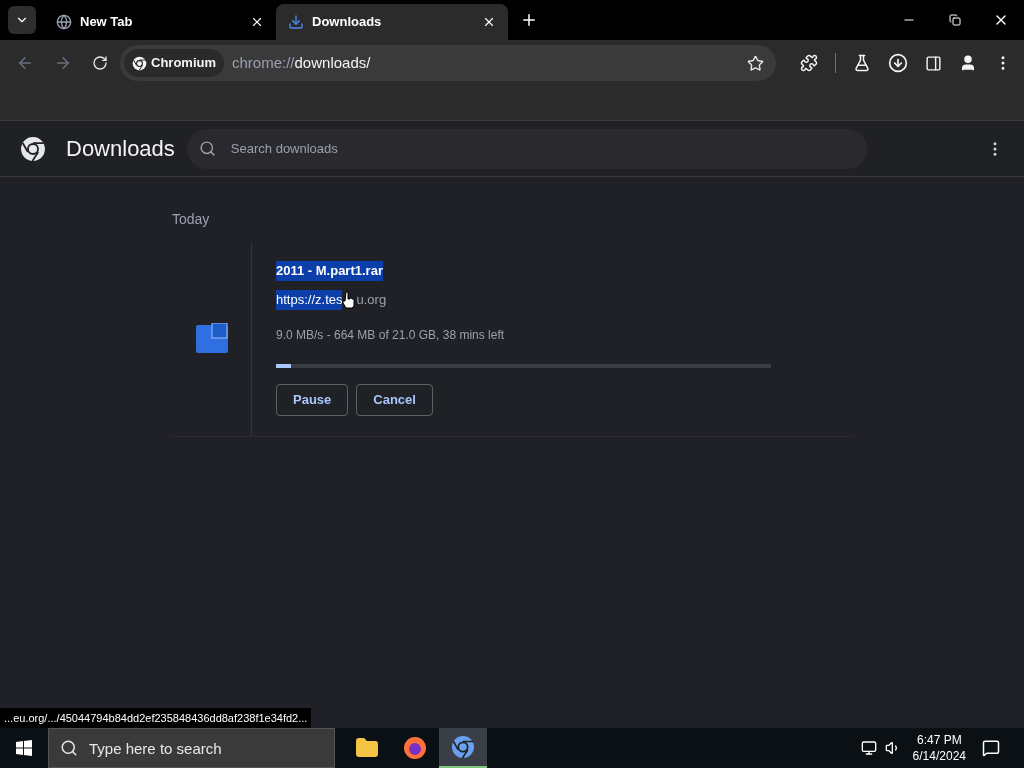 The height and width of the screenshot is (768, 1024). What do you see at coordinates (191, 219) in the screenshot?
I see `section-heading: Today` at bounding box center [191, 219].